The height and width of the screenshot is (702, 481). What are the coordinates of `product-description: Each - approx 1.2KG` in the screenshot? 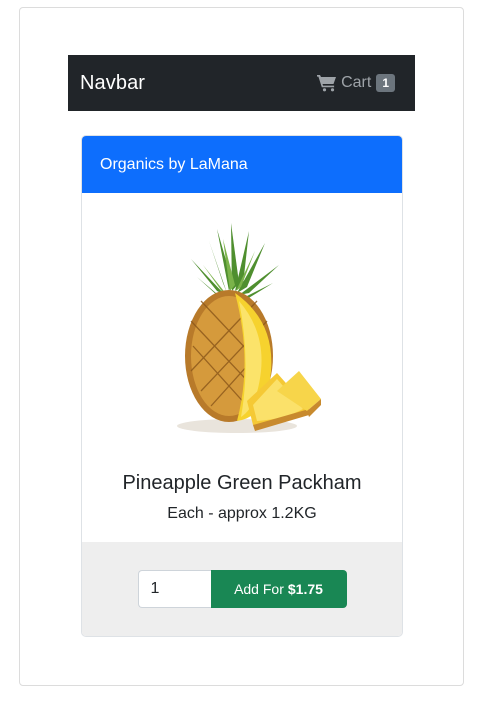 It's located at (242, 513).